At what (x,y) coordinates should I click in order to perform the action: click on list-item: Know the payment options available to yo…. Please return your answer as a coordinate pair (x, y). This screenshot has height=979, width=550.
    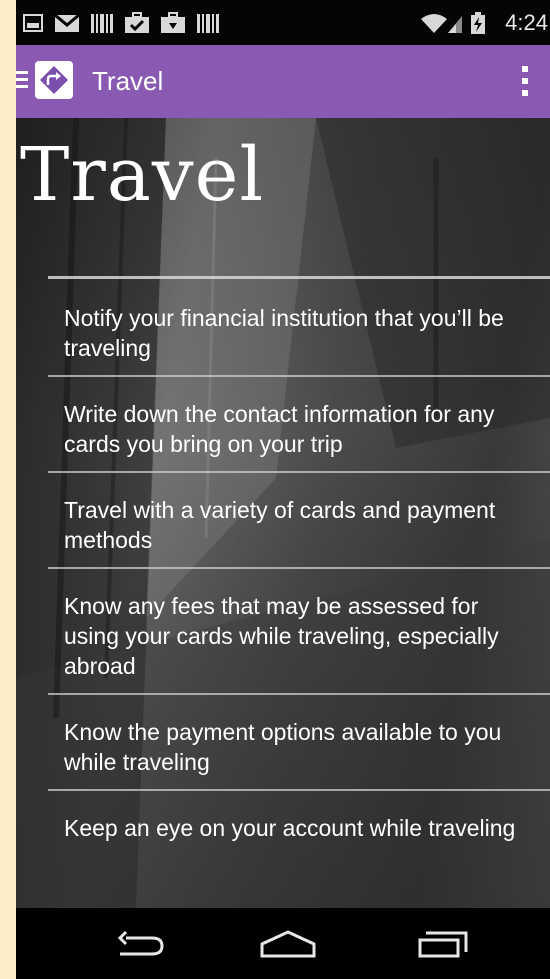
    Looking at the image, I should click on (299, 741).